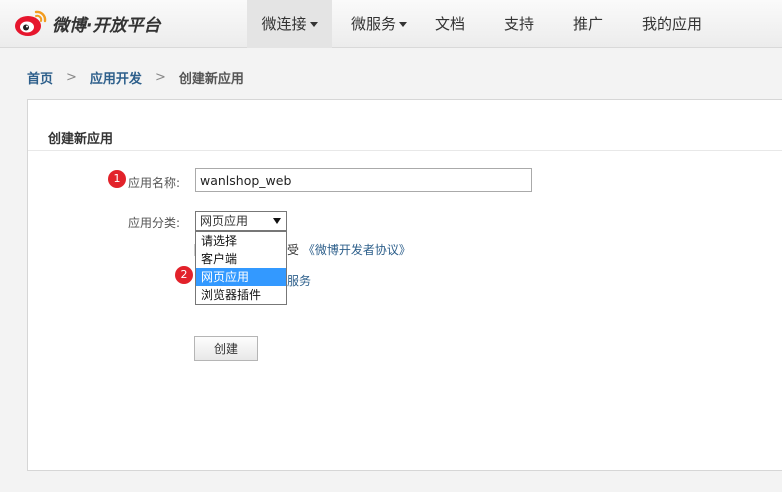 The height and width of the screenshot is (492, 782). I want to click on app-name-label: 应用名称:, so click(154, 183).